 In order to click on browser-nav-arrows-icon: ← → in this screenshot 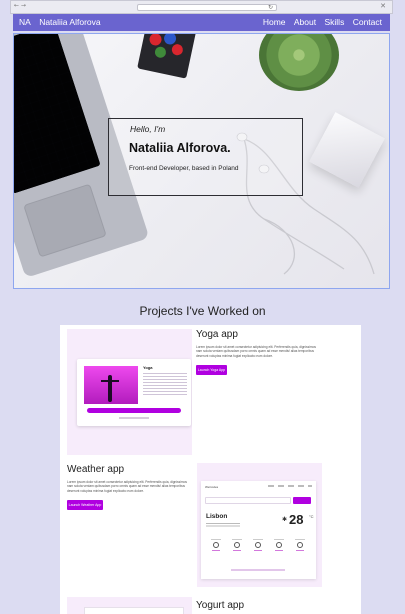, I will do `click(20, 5)`.